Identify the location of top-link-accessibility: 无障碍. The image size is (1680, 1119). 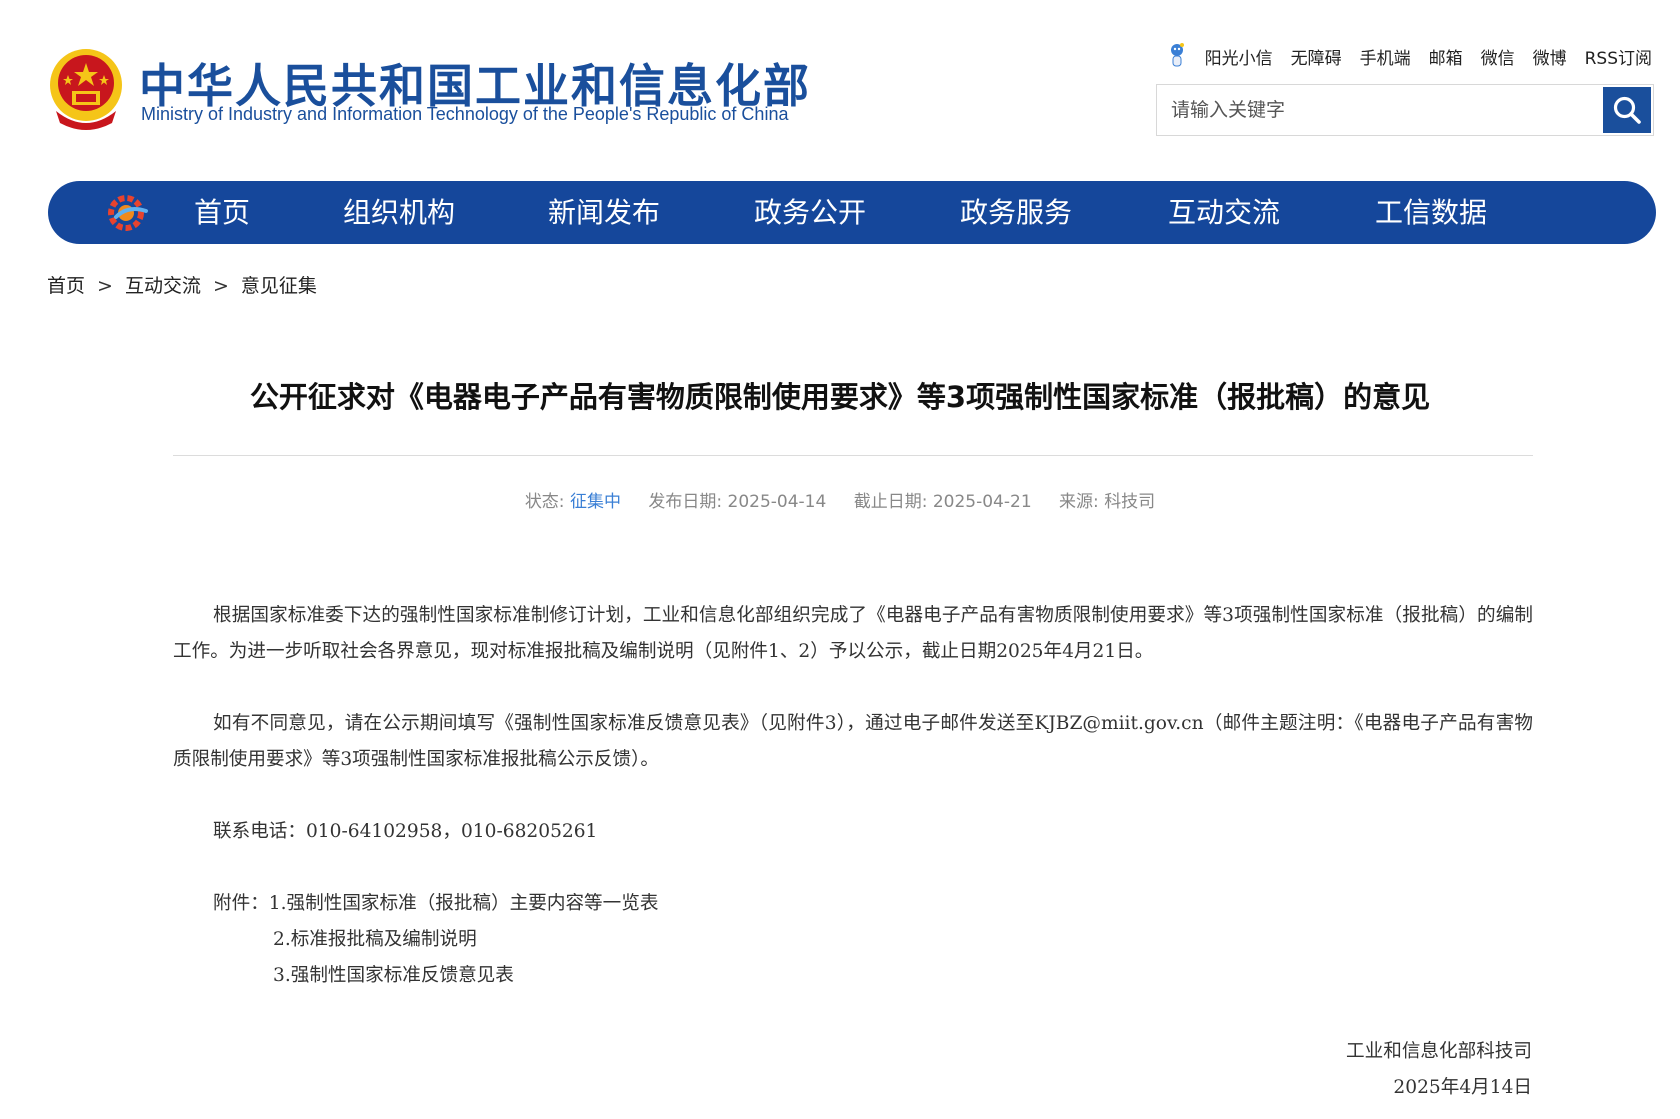
(1316, 56).